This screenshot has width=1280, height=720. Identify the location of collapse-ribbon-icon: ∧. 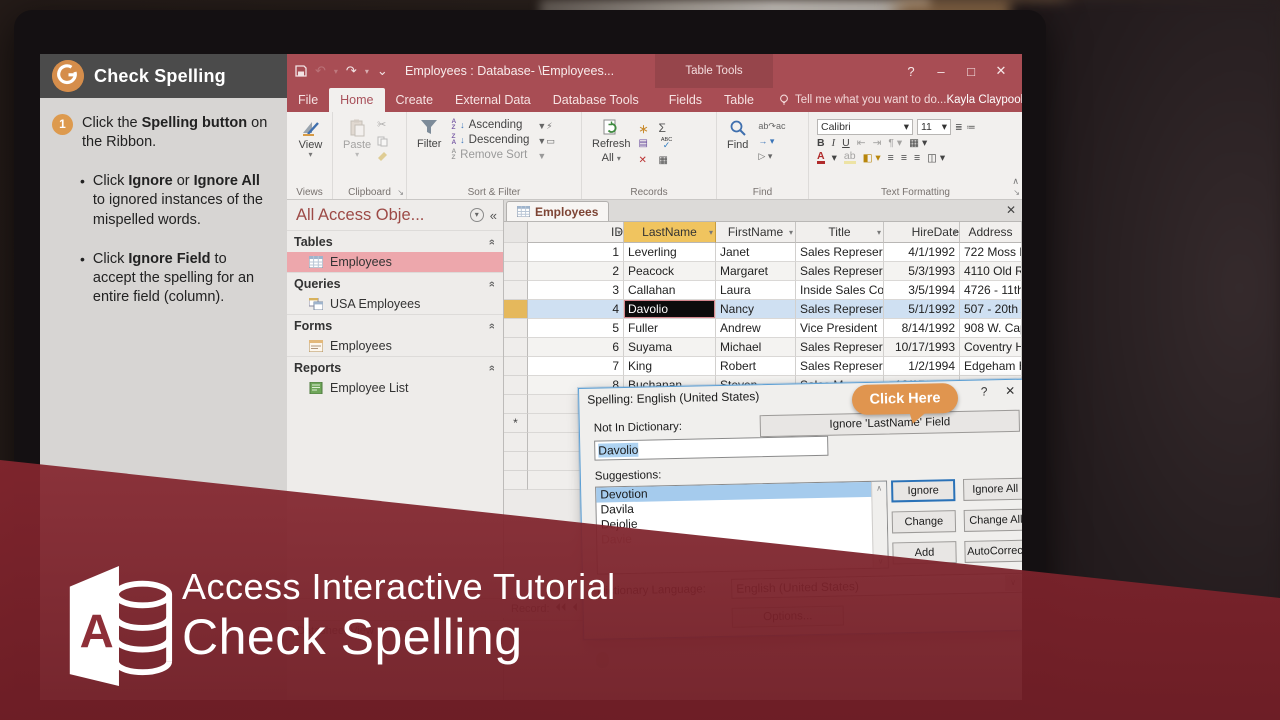
(1015, 181).